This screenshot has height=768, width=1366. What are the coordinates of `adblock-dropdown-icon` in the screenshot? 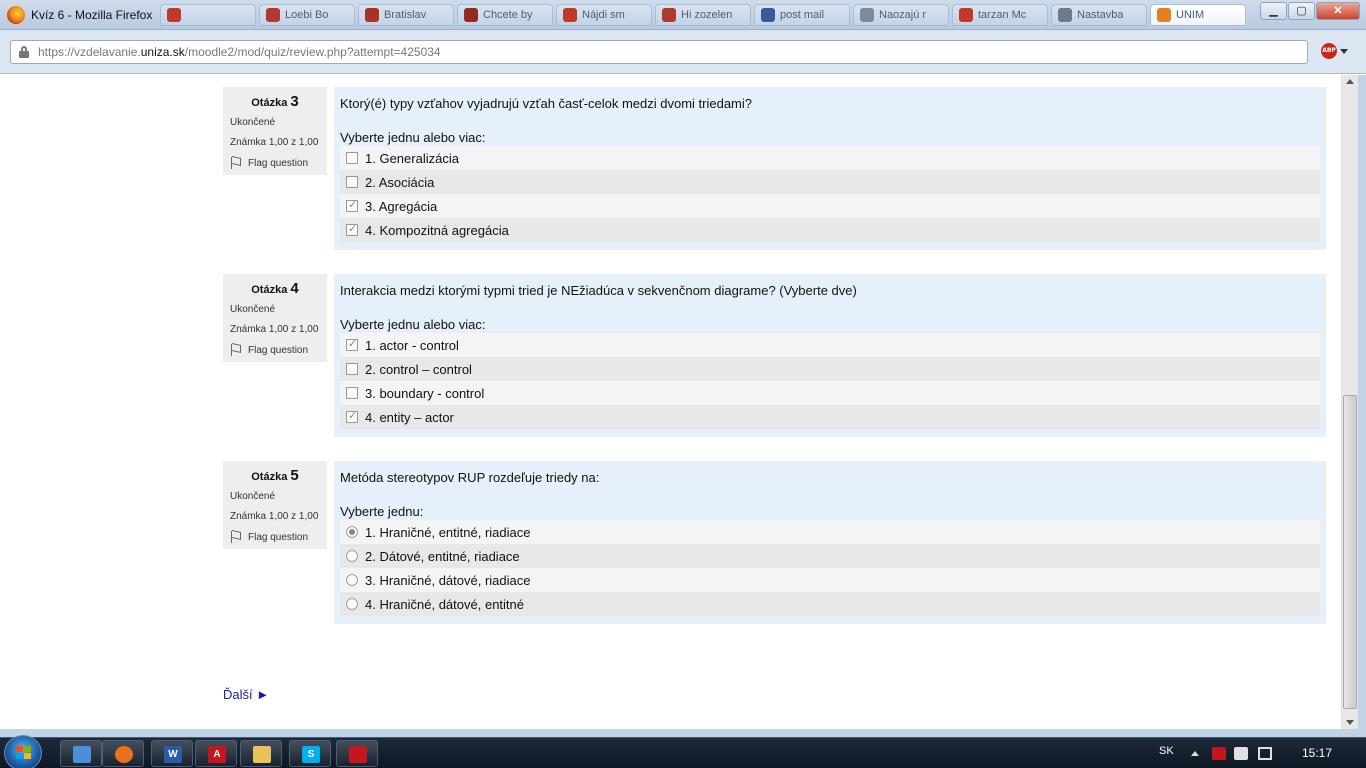 It's located at (1344, 51).